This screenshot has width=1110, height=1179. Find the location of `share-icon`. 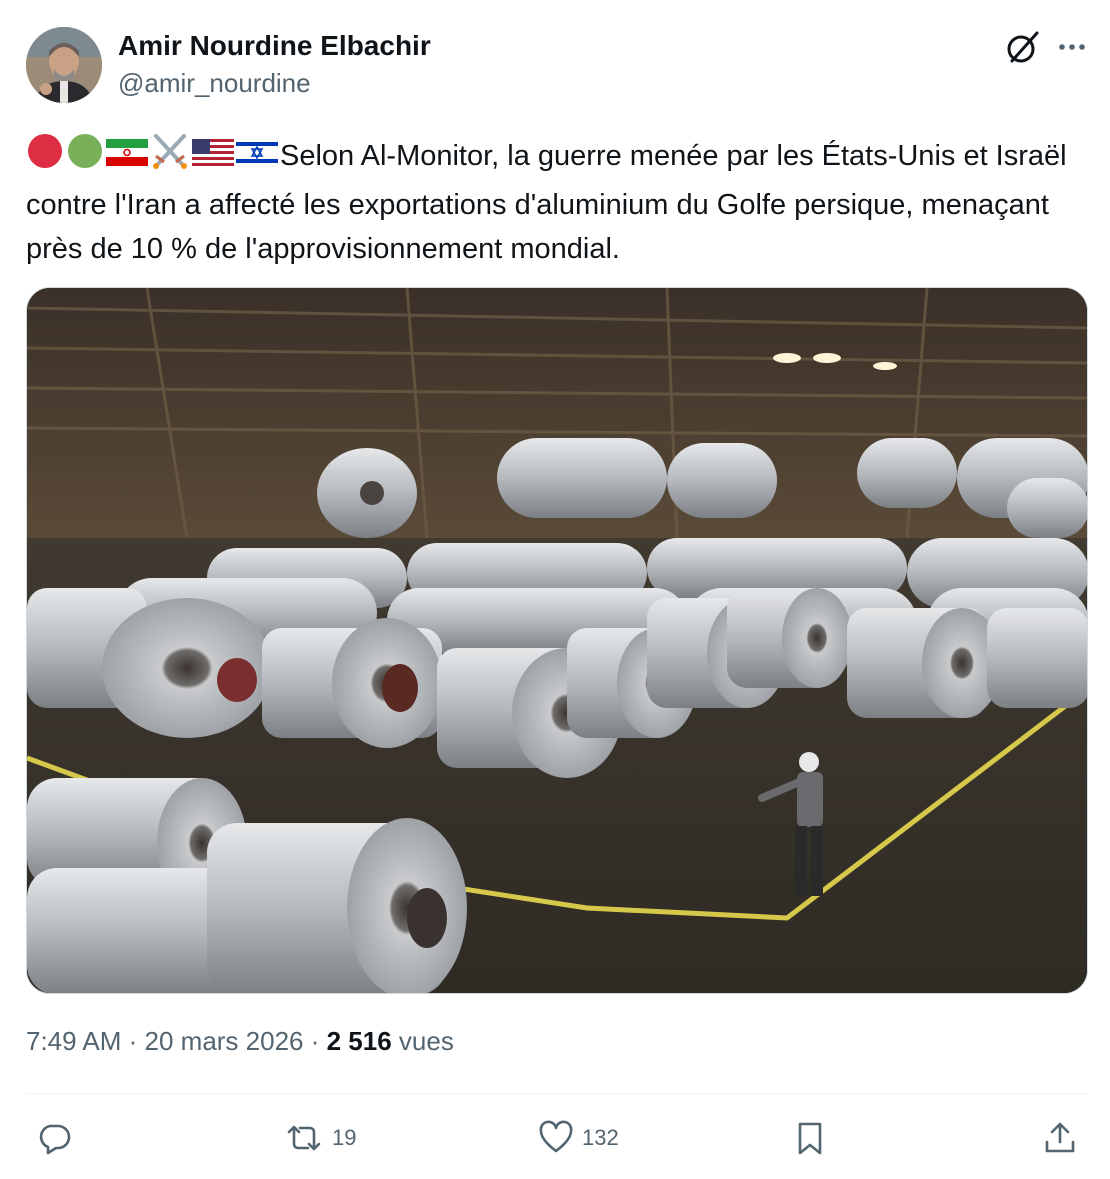

share-icon is located at coordinates (1060, 1137).